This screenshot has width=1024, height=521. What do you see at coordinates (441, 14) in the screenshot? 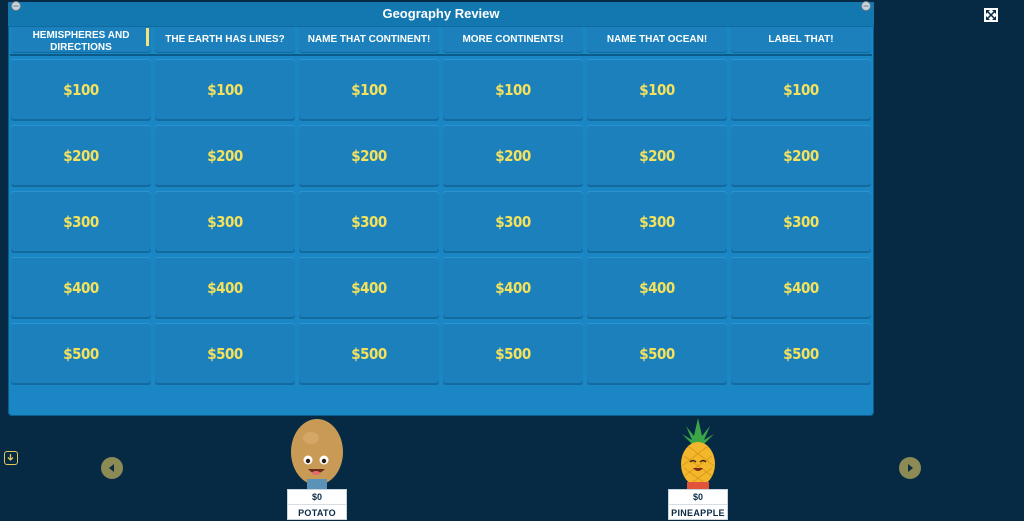
I see `game-title: Geography Review` at bounding box center [441, 14].